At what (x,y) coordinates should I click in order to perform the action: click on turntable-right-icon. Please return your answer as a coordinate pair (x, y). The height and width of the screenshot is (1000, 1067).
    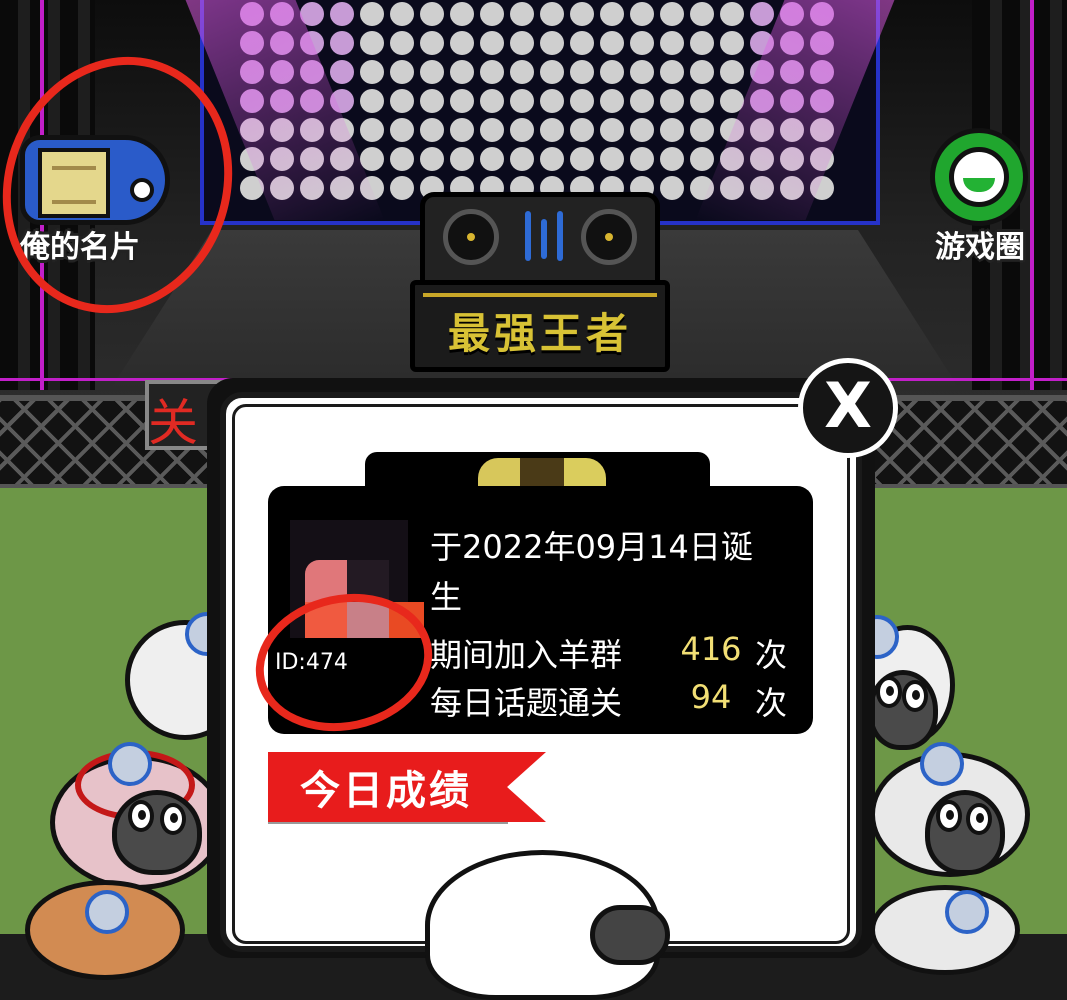
    Looking at the image, I should click on (609, 237).